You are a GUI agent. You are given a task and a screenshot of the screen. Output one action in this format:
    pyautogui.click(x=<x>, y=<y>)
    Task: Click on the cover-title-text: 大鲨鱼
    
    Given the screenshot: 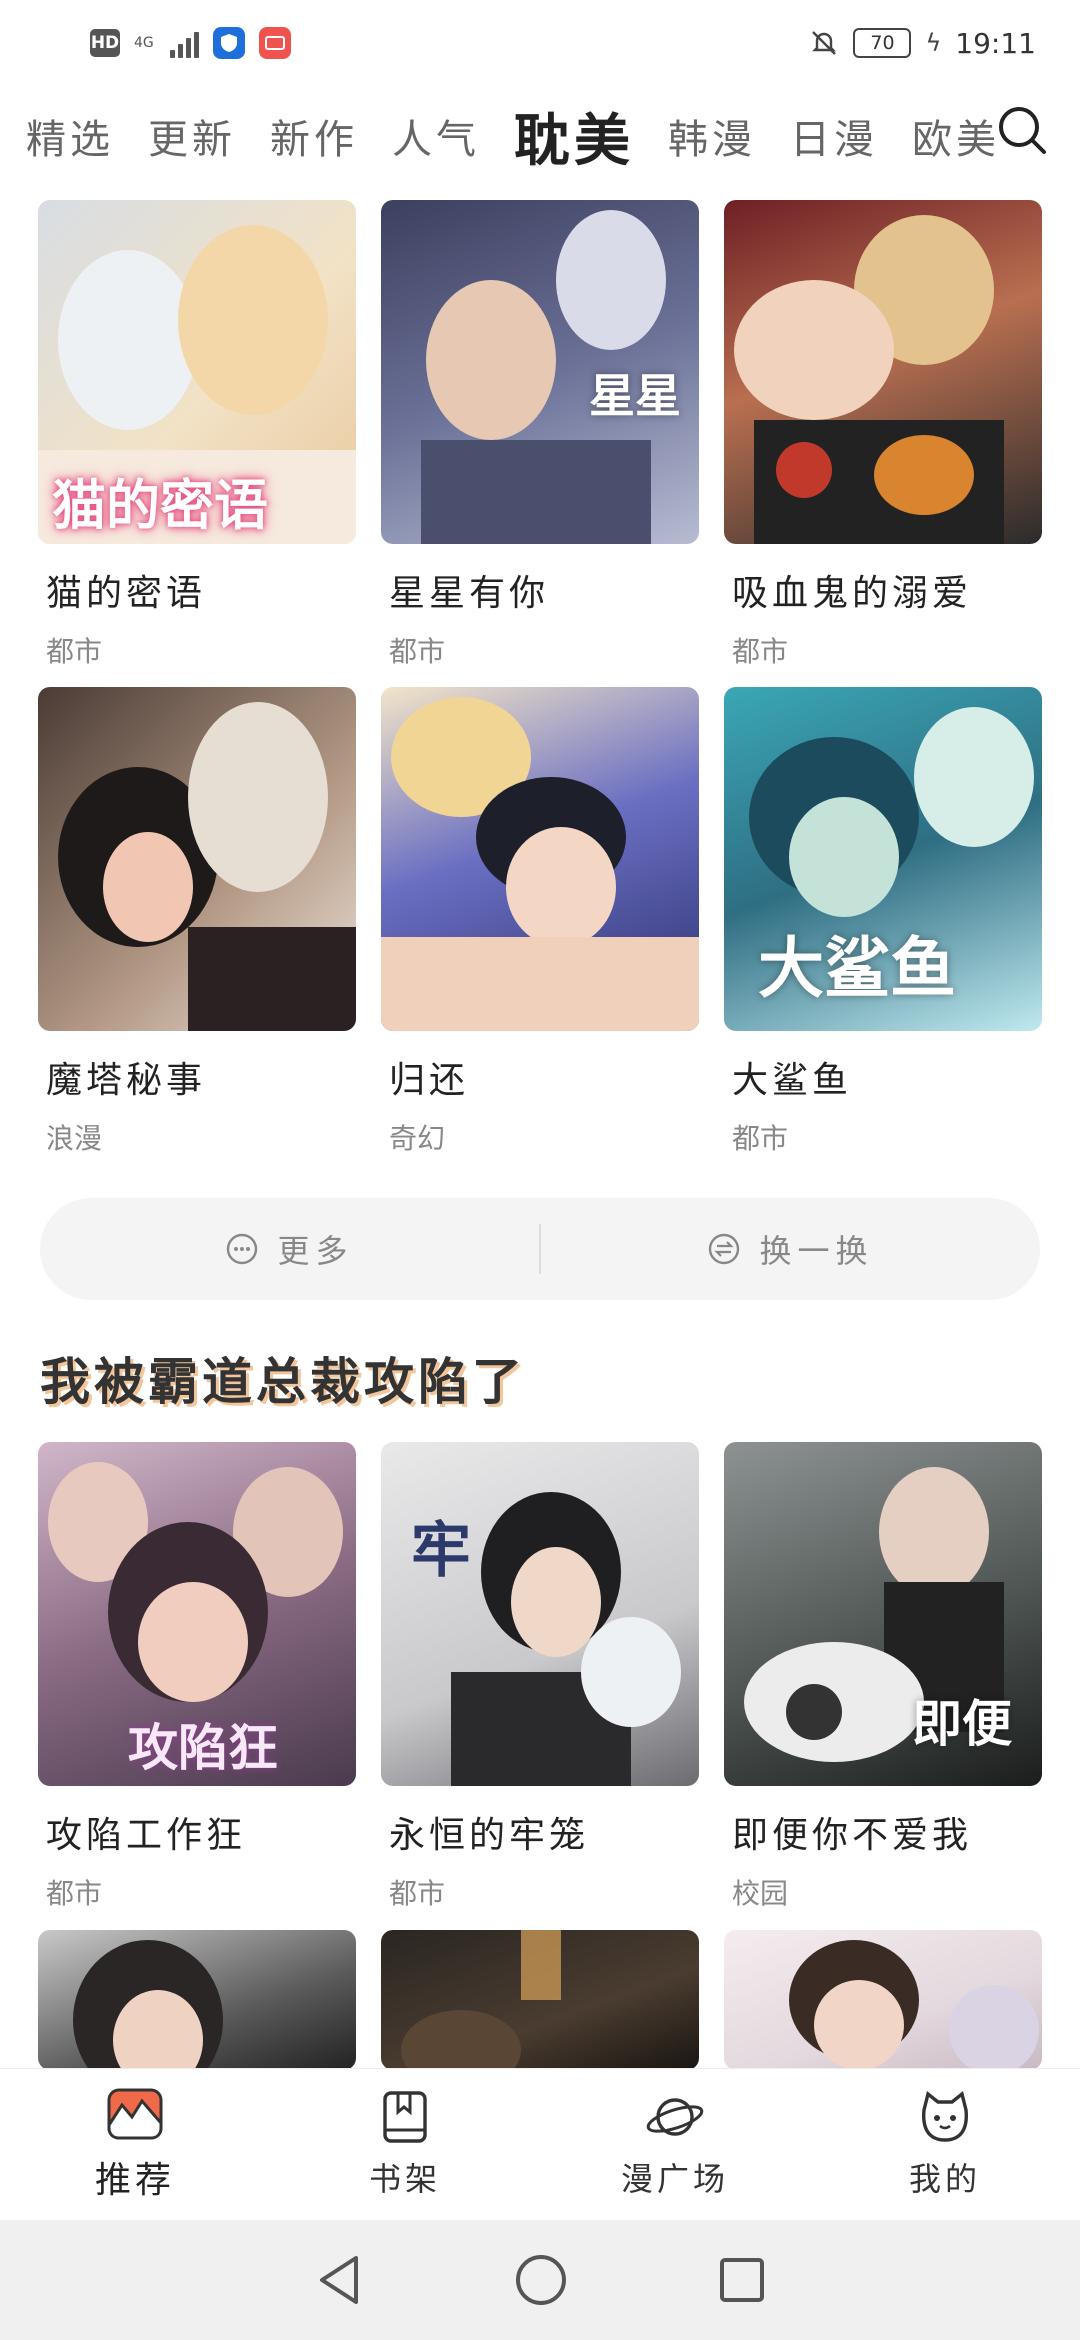 What is the action you would take?
    pyautogui.click(x=857, y=968)
    